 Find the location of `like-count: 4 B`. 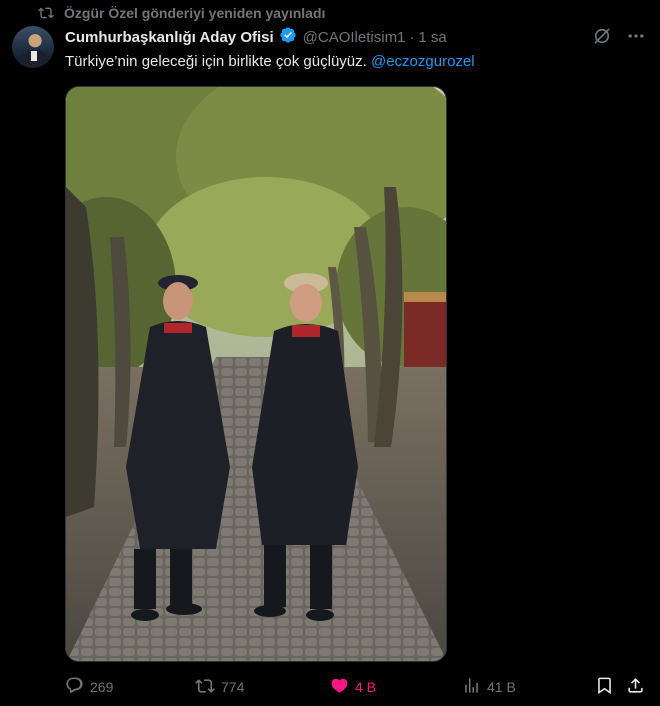

like-count: 4 B is located at coordinates (366, 687).